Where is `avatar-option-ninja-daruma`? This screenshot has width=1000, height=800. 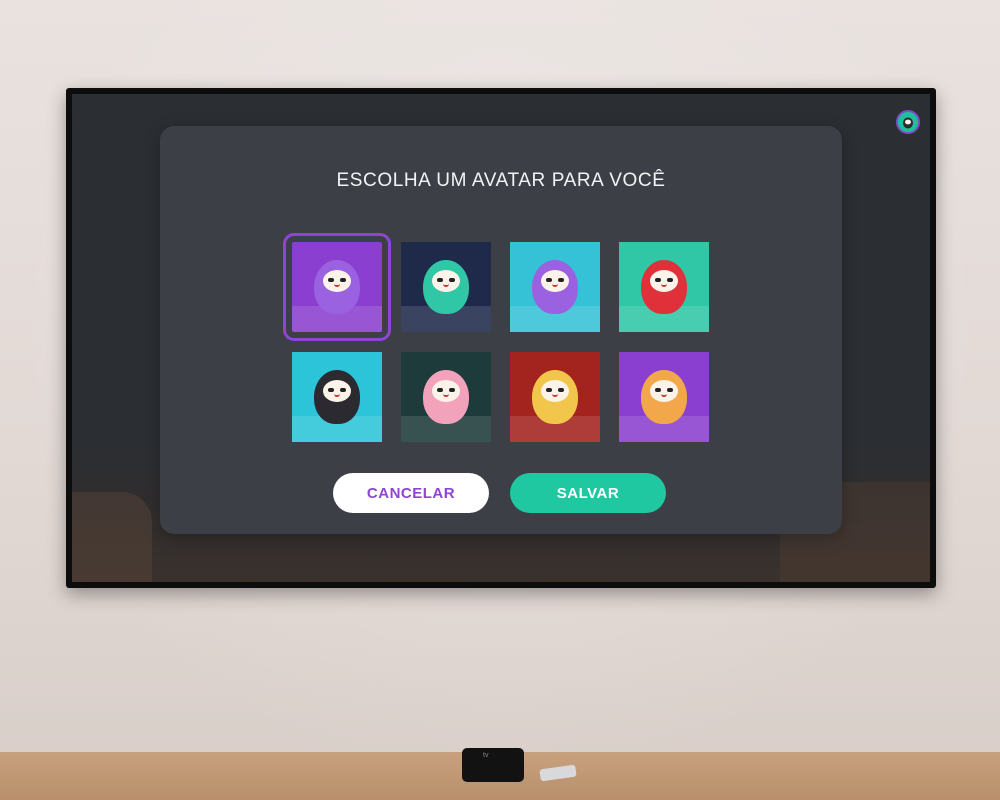 avatar-option-ninja-daruma is located at coordinates (337, 397).